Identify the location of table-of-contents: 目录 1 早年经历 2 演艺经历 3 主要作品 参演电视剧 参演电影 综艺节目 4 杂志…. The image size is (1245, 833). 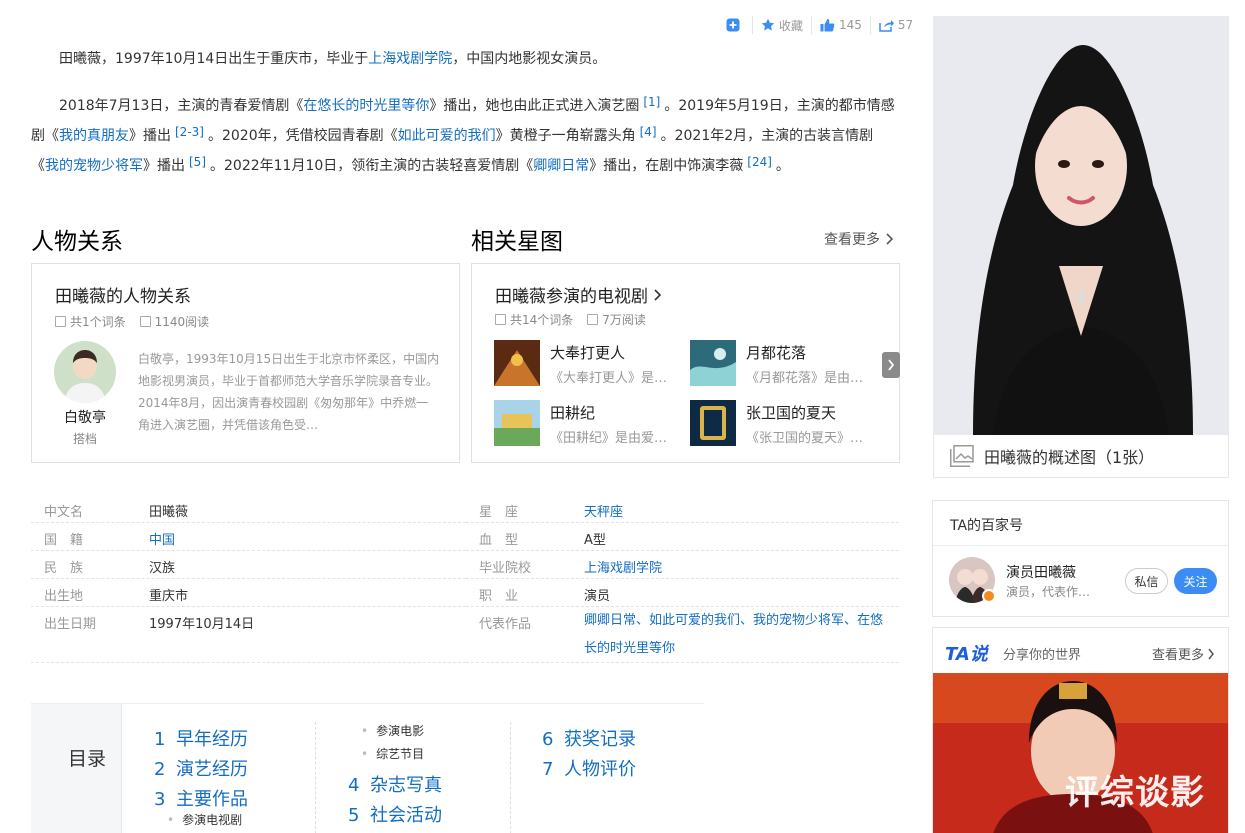
(367, 768).